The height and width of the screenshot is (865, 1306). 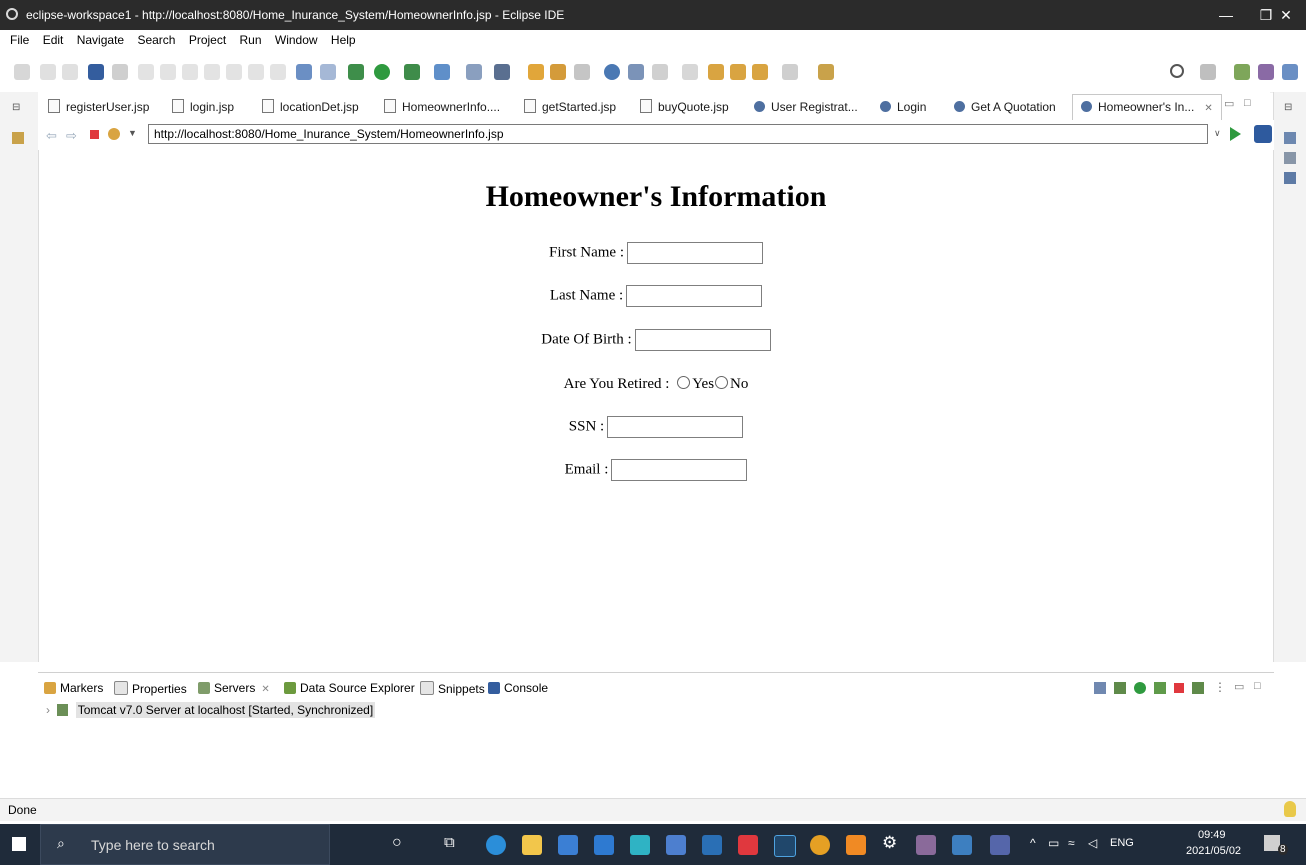 I want to click on new-server-icon, so click(x=474, y=72).